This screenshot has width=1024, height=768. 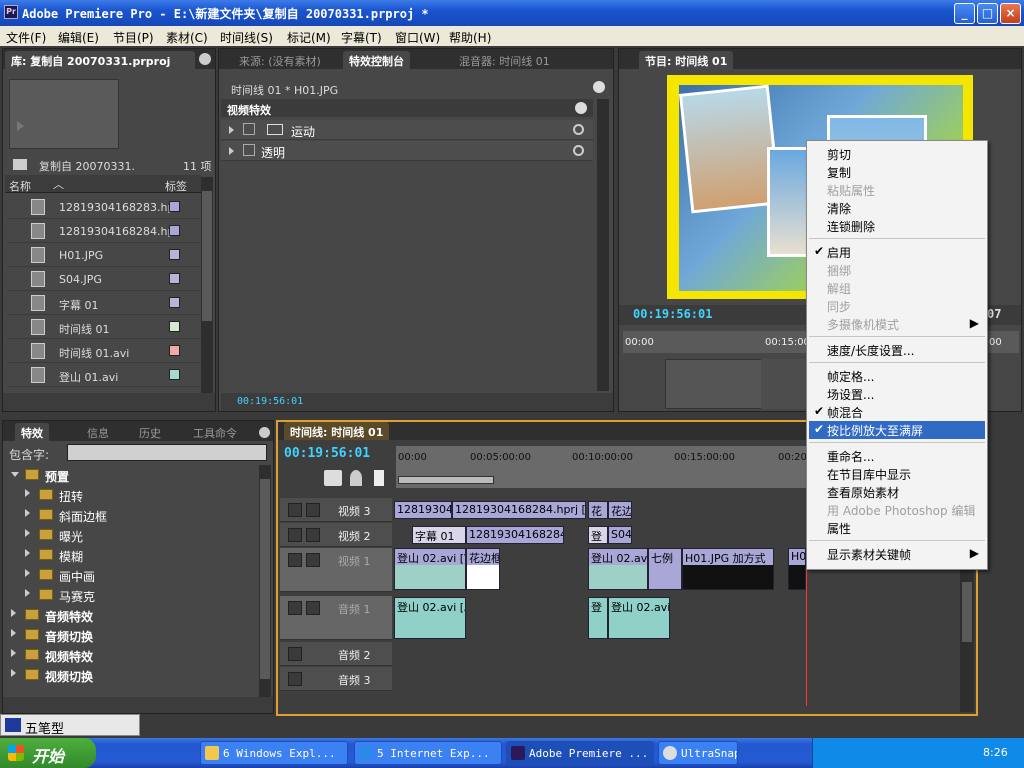 I want to click on clip: 花, so click(x=598, y=510).